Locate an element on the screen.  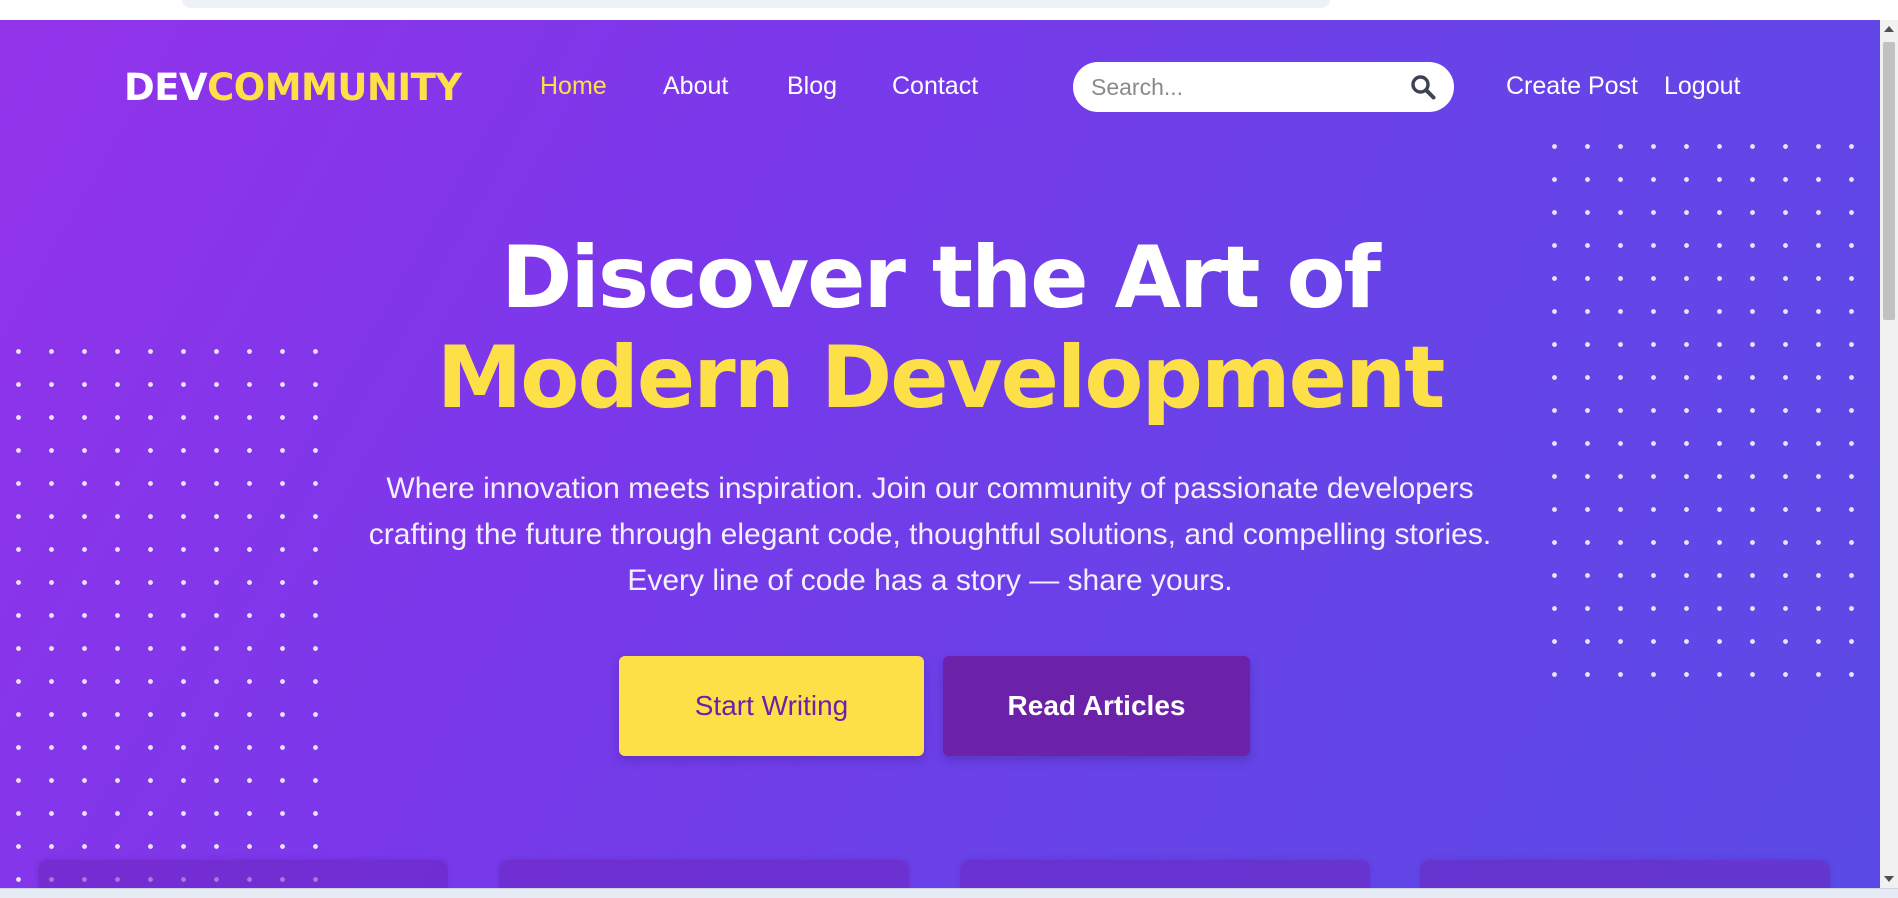
browser-chrome-top is located at coordinates (949, 10).